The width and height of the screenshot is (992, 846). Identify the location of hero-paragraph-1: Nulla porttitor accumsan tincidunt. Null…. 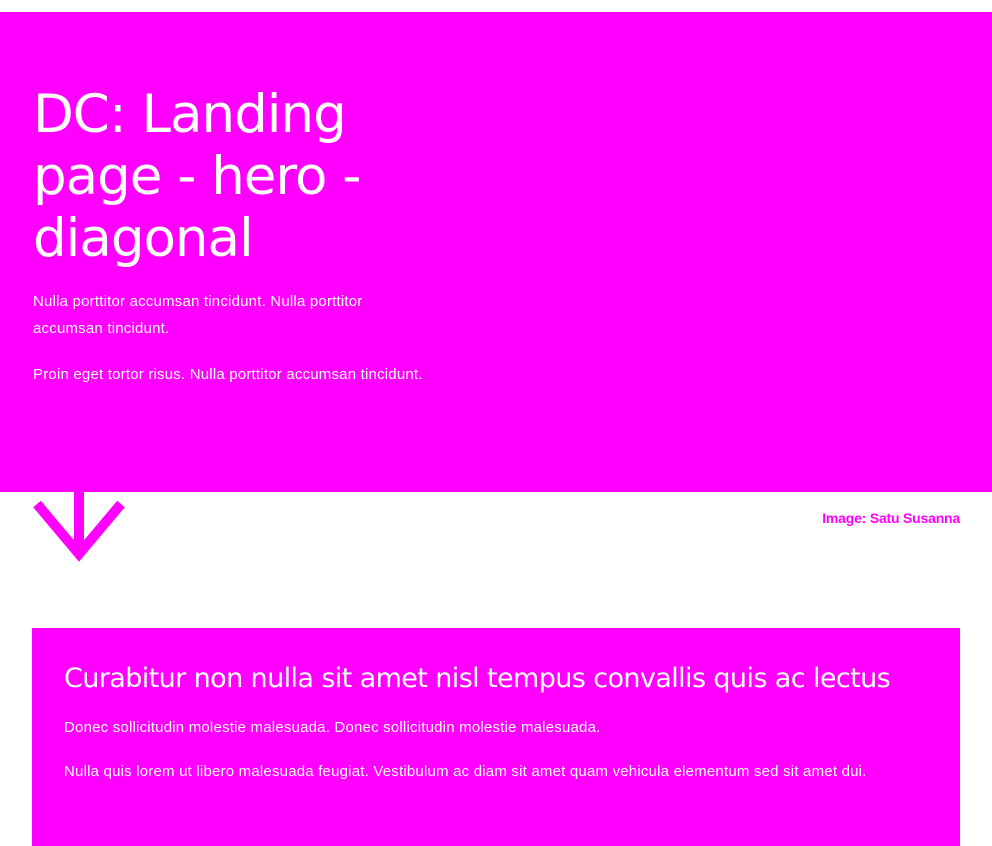
(198, 315).